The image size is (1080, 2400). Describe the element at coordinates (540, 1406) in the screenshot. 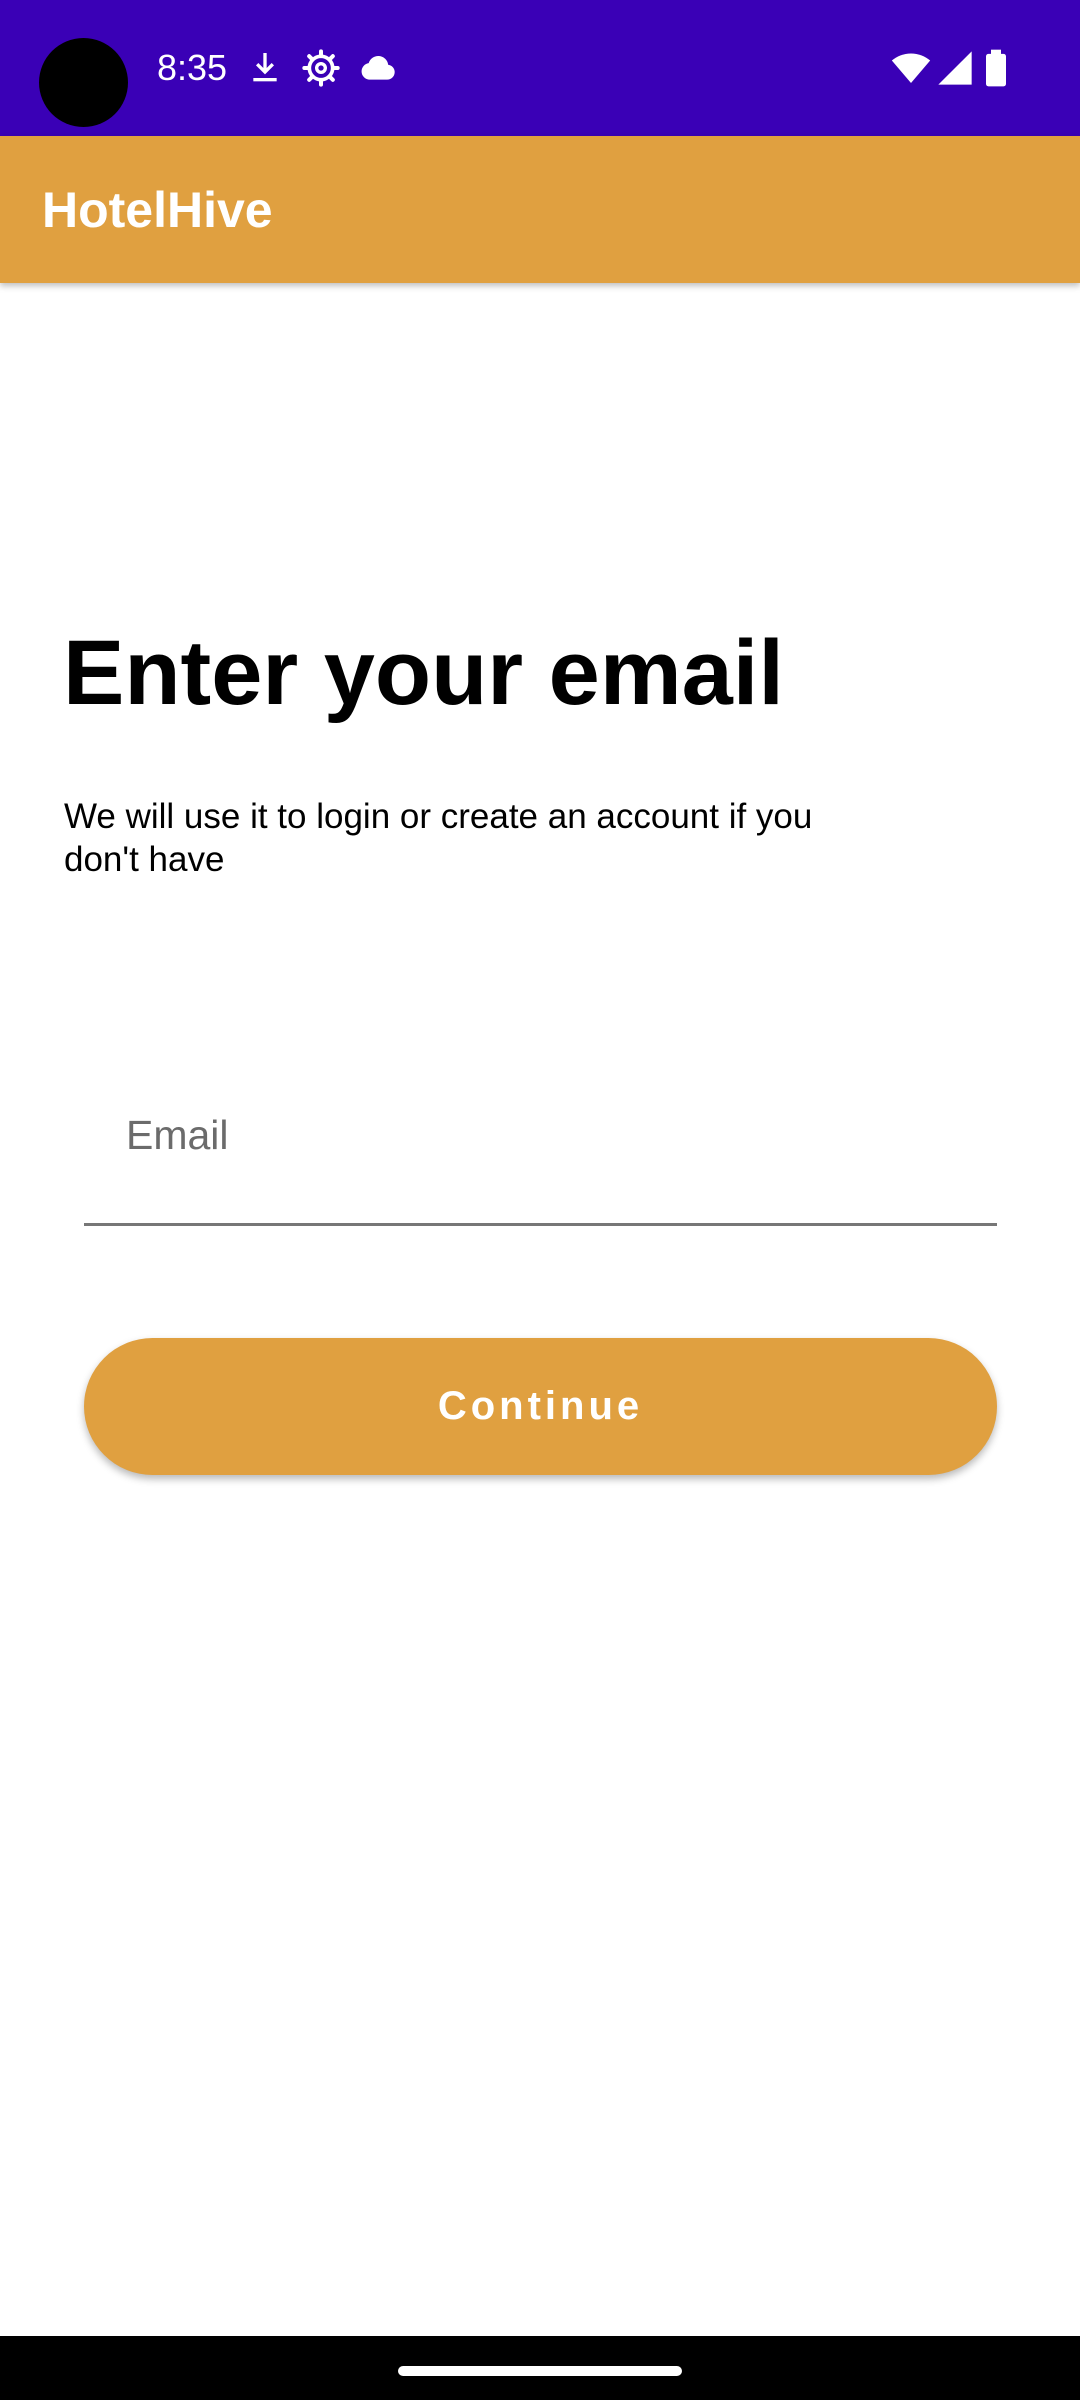

I see `continue-button: Continue` at that location.